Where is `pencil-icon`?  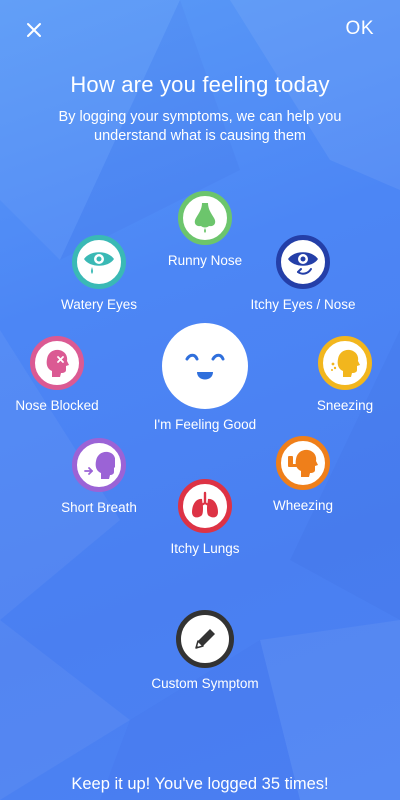
pencil-icon is located at coordinates (205, 639).